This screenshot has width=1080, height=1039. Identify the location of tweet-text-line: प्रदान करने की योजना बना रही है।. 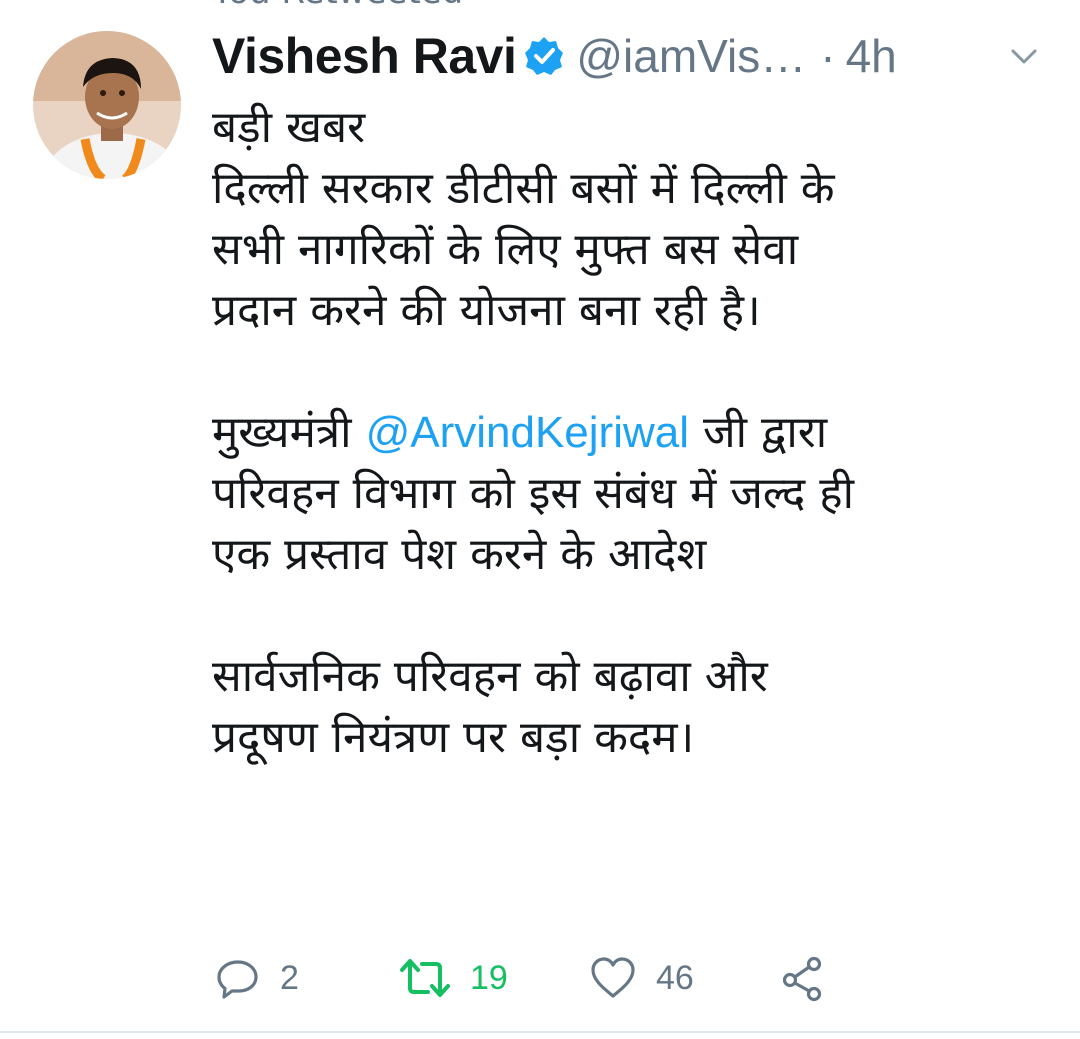
(486, 310).